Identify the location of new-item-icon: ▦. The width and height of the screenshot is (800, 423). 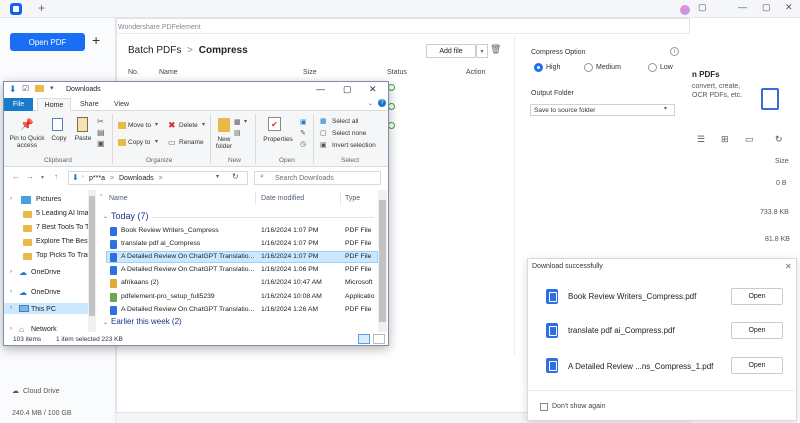
(237, 122).